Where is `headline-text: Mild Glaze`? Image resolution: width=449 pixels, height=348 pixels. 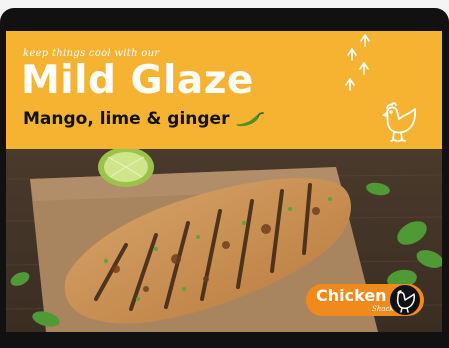
headline-text: Mild Glaze is located at coordinates (137, 80).